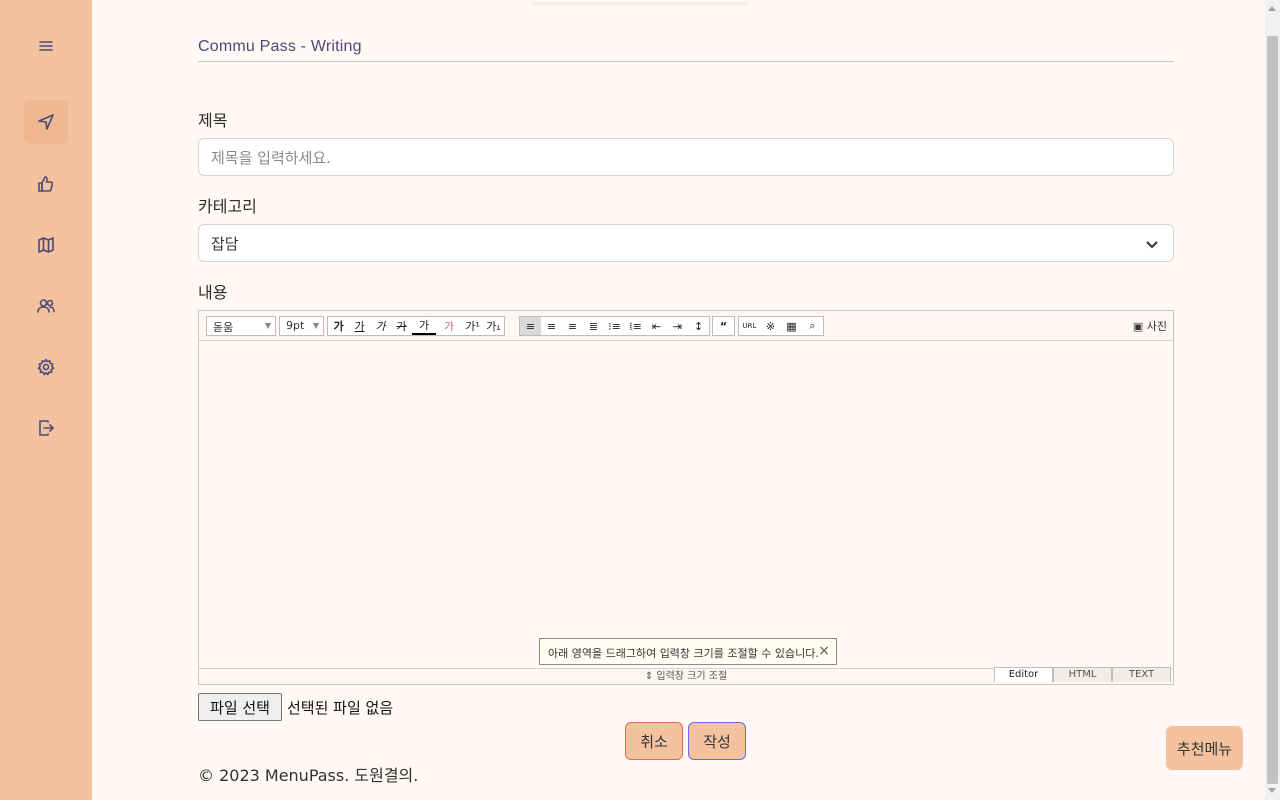 The height and width of the screenshot is (800, 1280). I want to click on subscript-button: 가₁, so click(493, 326).